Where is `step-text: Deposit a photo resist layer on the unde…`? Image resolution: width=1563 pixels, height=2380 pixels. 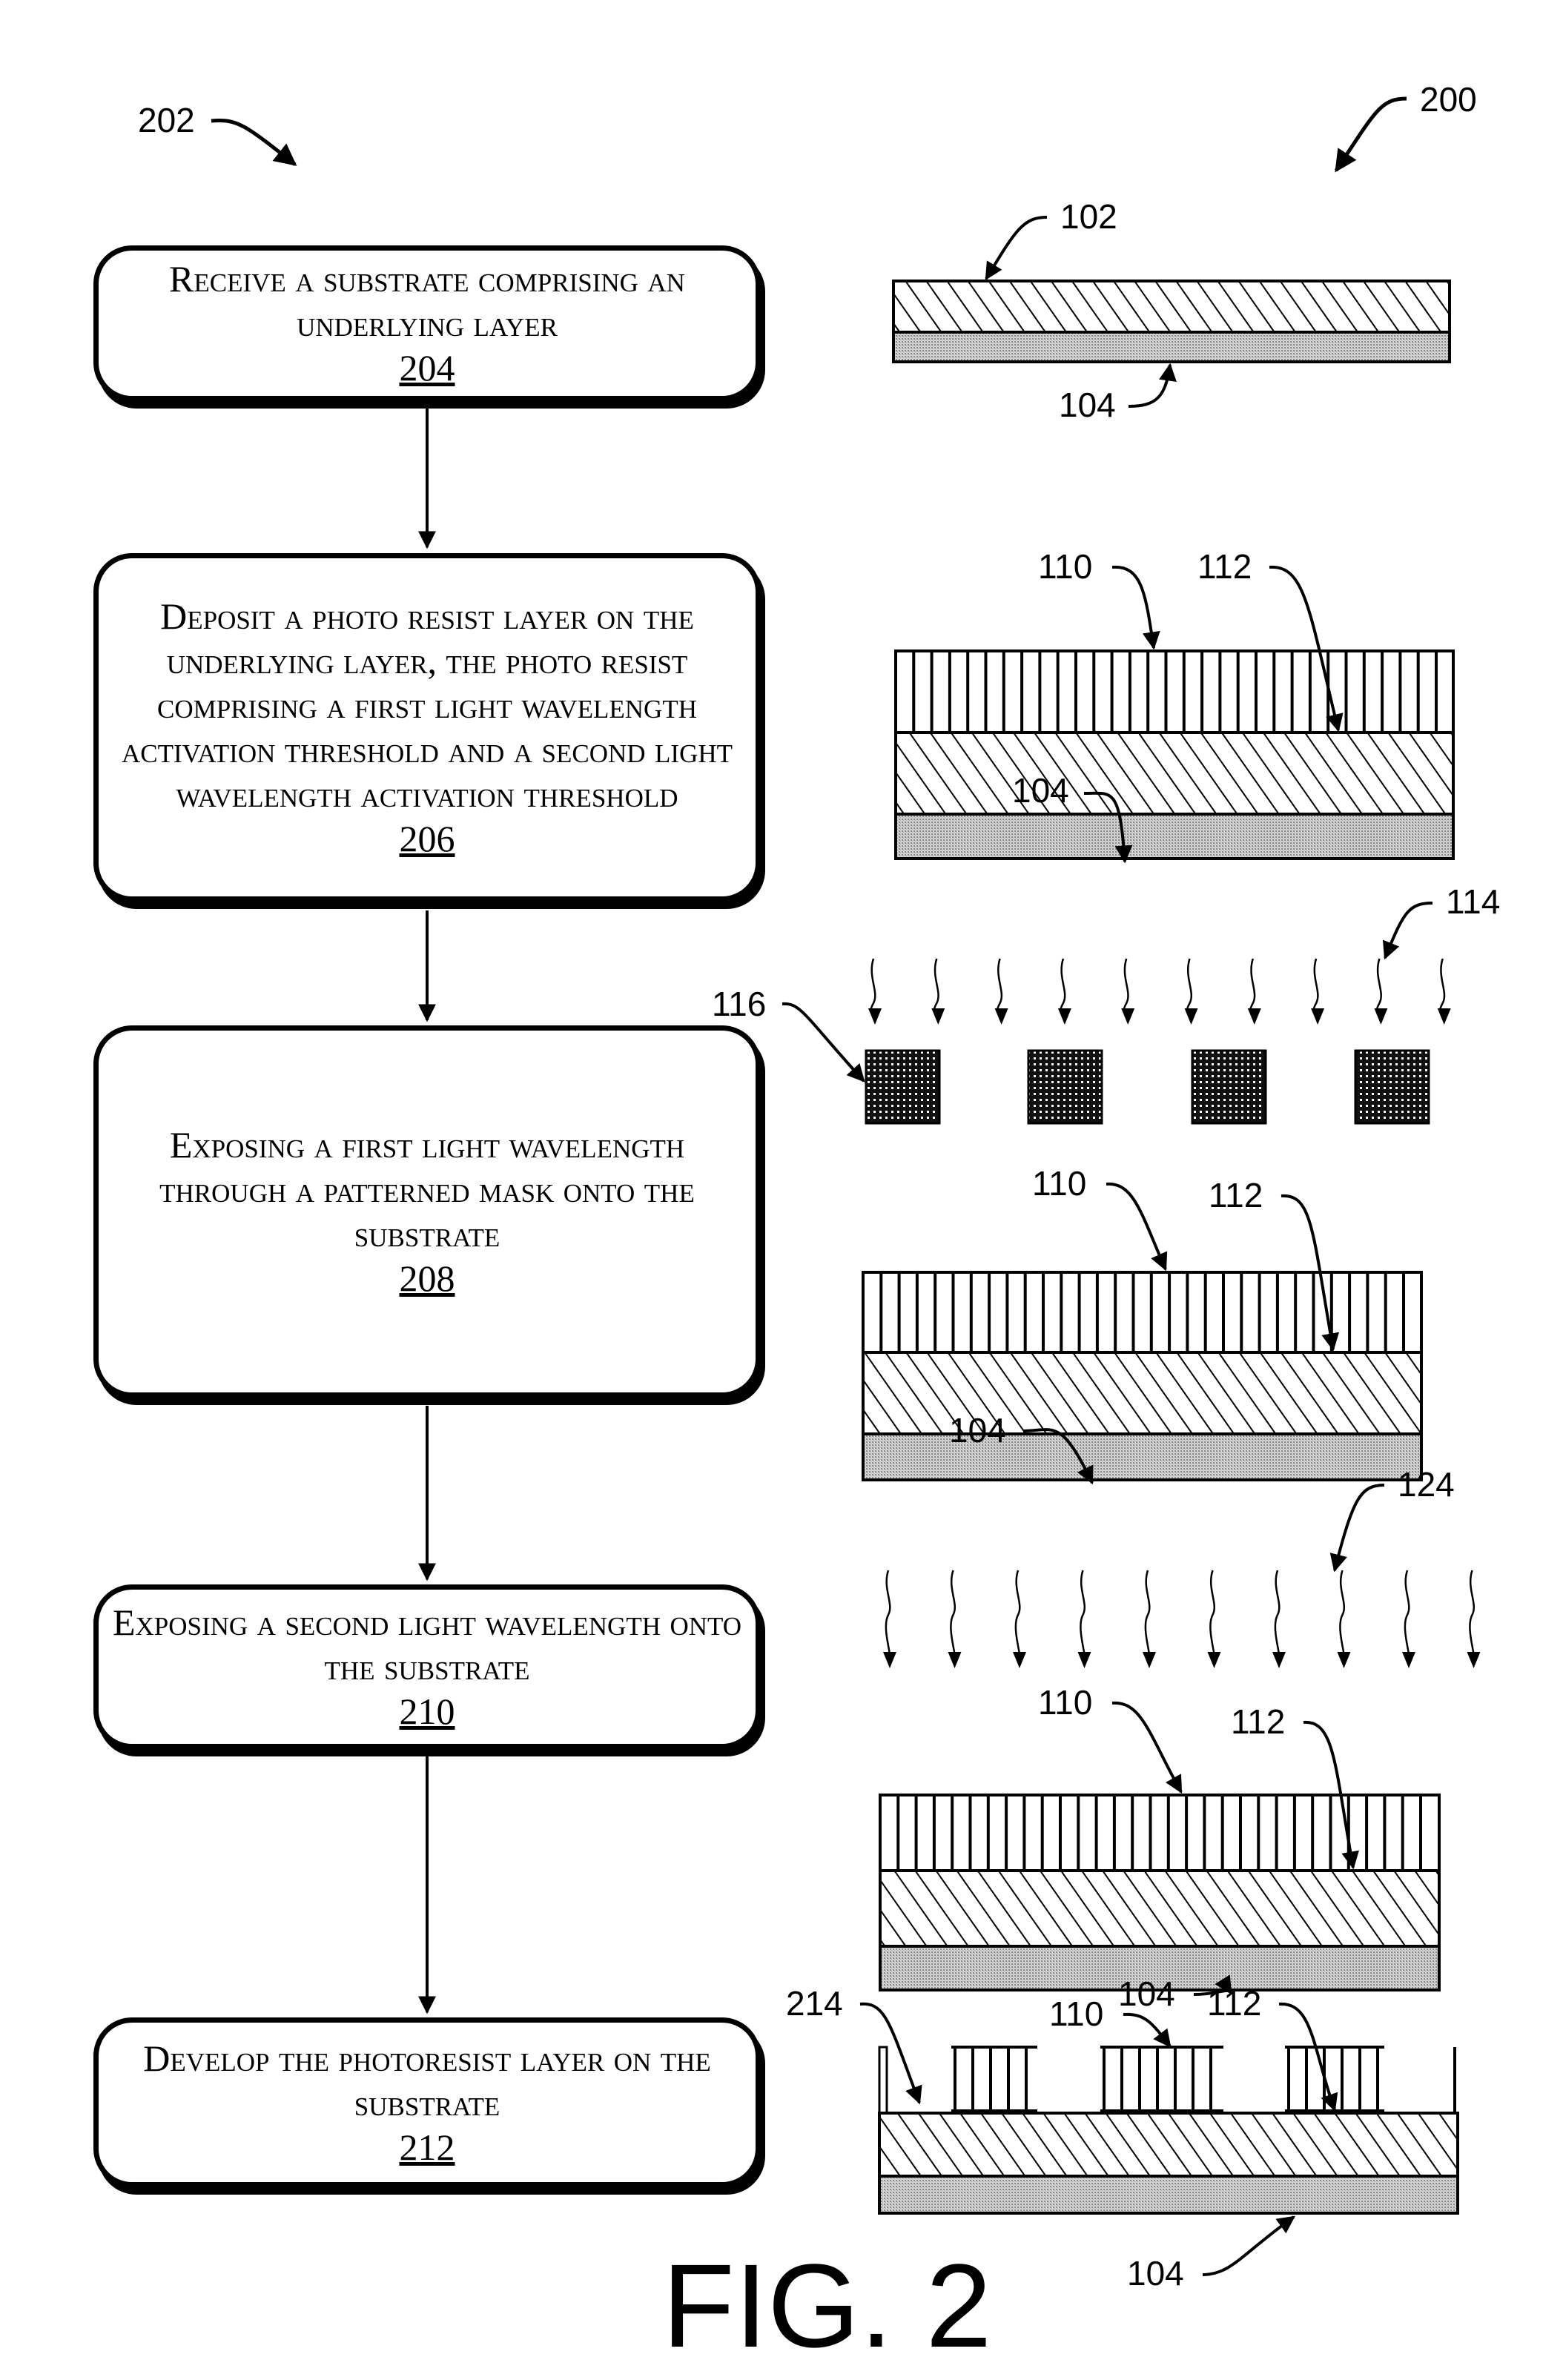
step-text: Deposit a photo resist layer on the unde… is located at coordinates (427, 705).